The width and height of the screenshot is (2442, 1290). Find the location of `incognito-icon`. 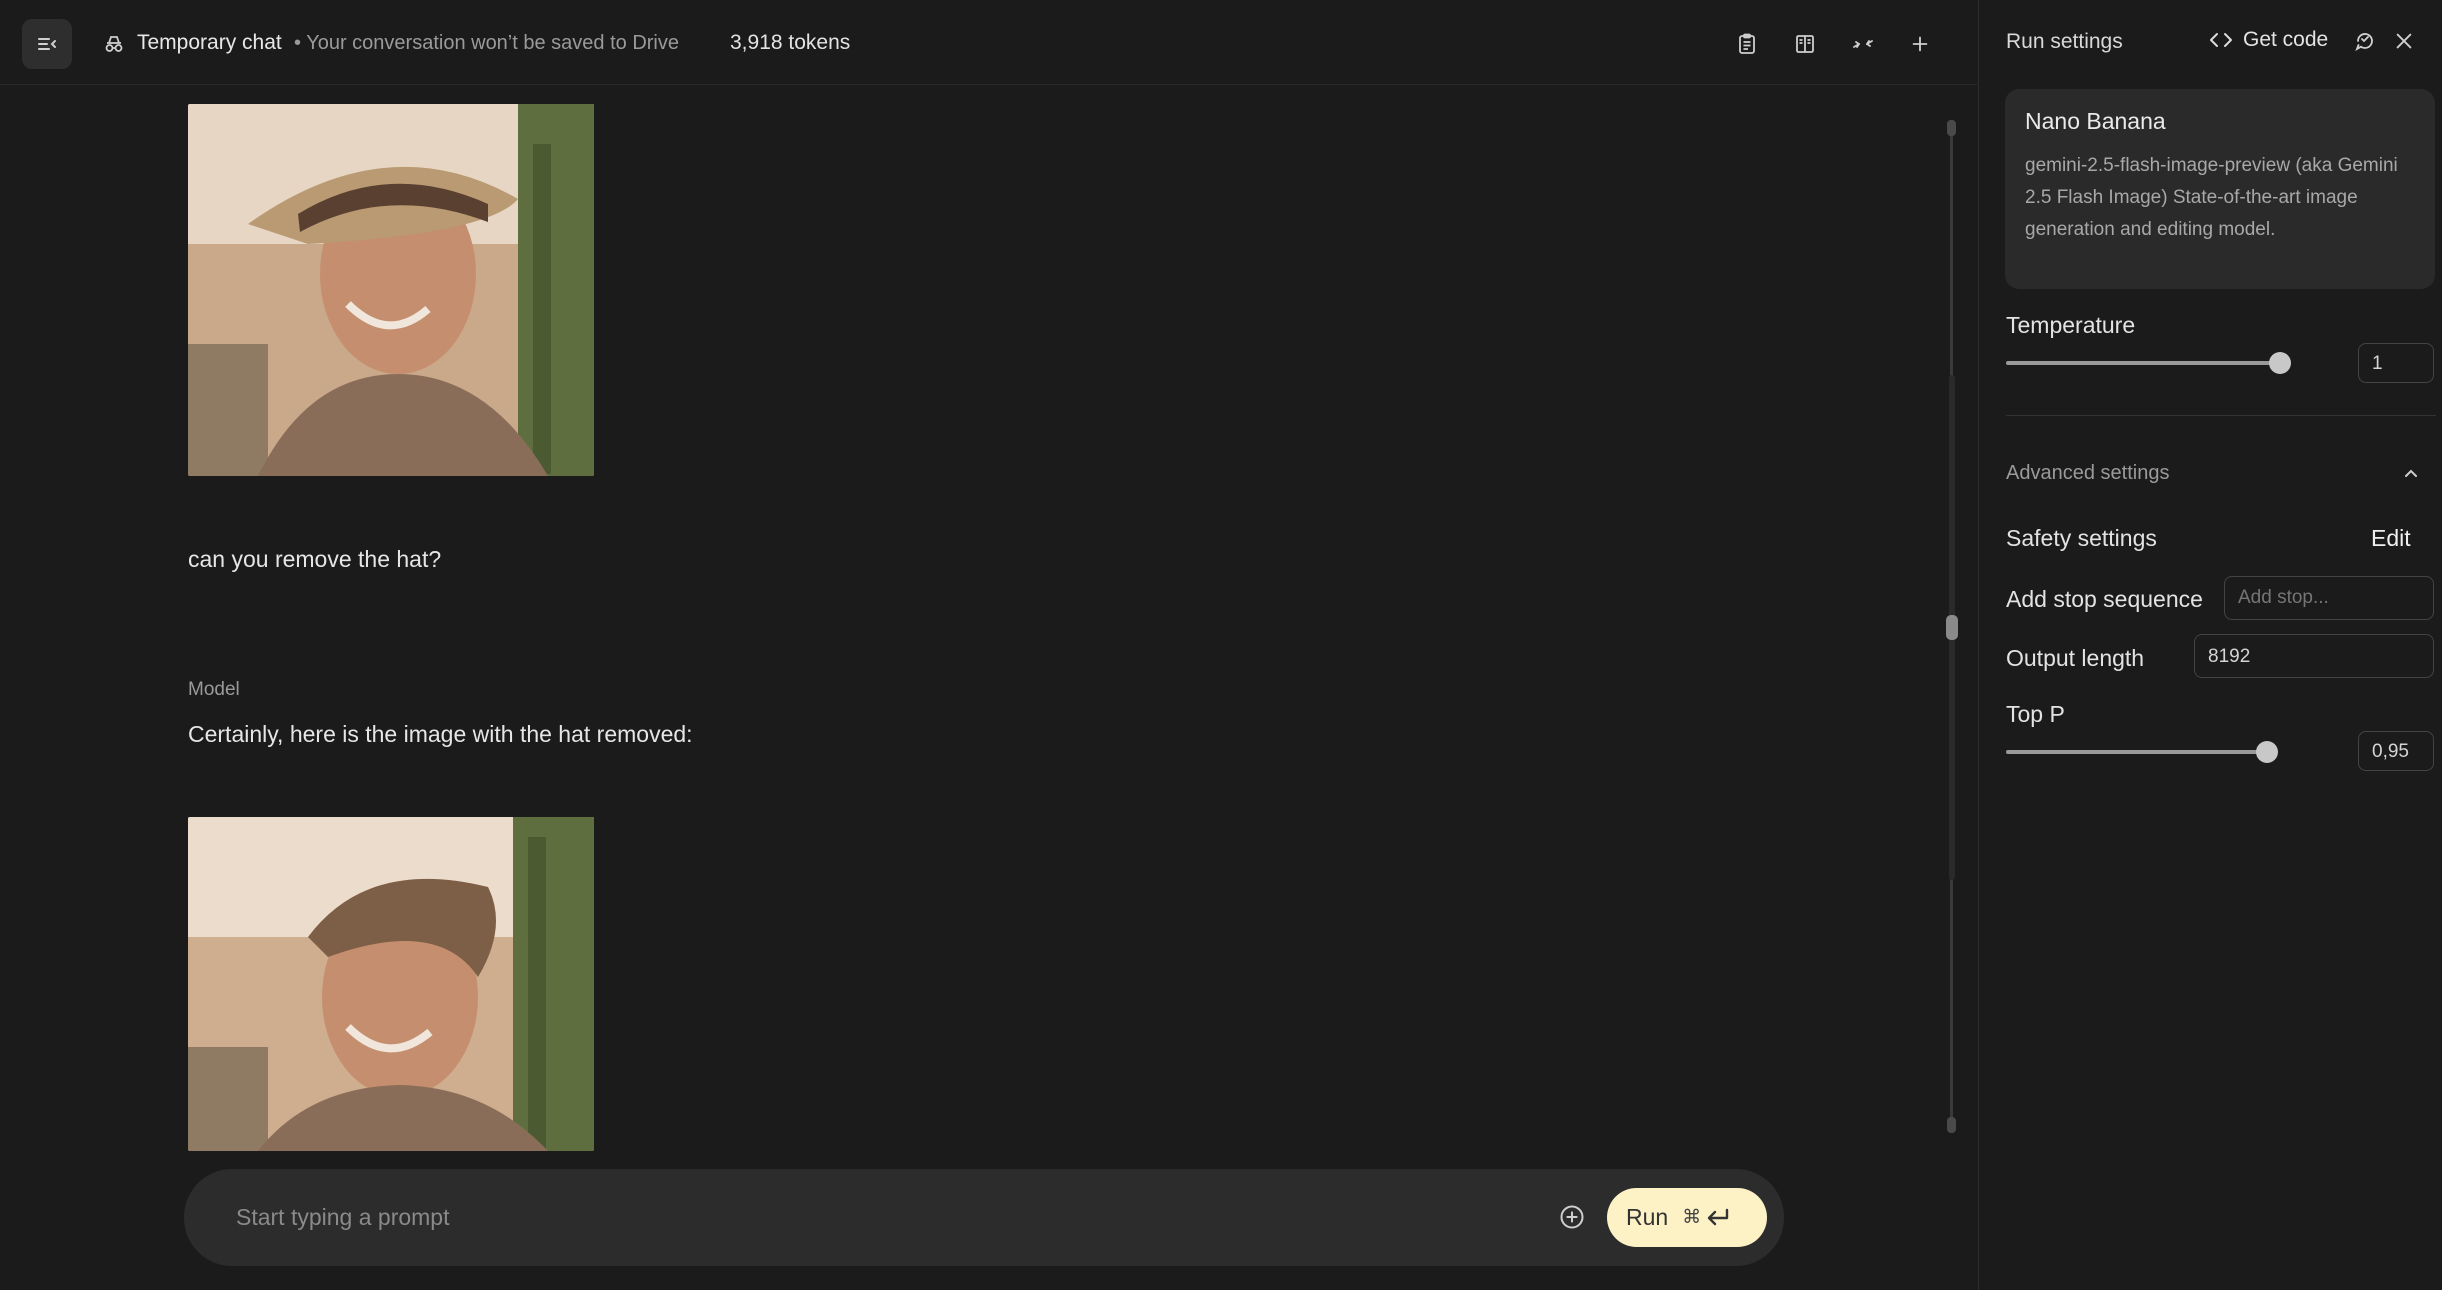

incognito-icon is located at coordinates (114, 44).